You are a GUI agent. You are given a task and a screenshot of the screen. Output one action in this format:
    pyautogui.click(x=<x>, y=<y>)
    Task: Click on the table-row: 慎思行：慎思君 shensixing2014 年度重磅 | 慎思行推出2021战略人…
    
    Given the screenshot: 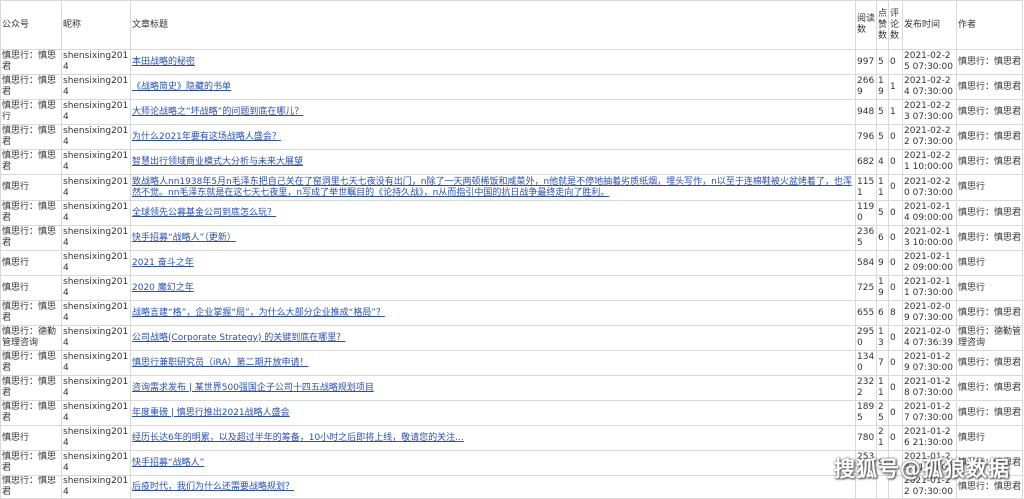 What is the action you would take?
    pyautogui.click(x=511, y=413)
    